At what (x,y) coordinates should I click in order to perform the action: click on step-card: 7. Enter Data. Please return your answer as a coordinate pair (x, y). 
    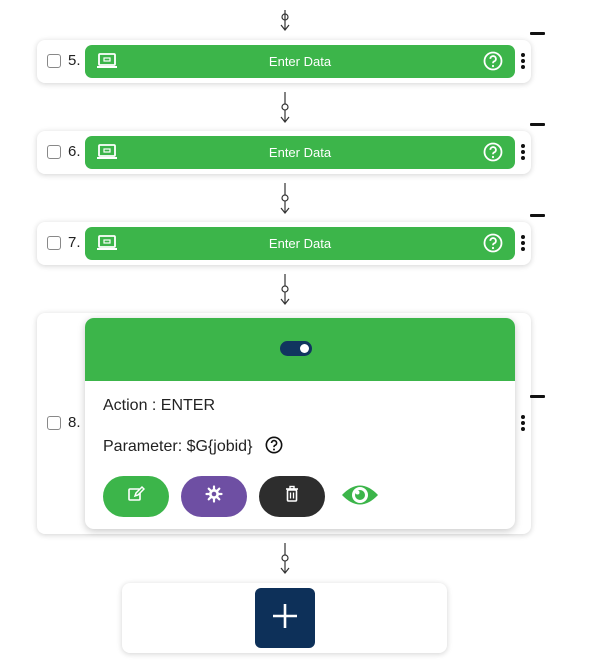
    Looking at the image, I should click on (284, 243).